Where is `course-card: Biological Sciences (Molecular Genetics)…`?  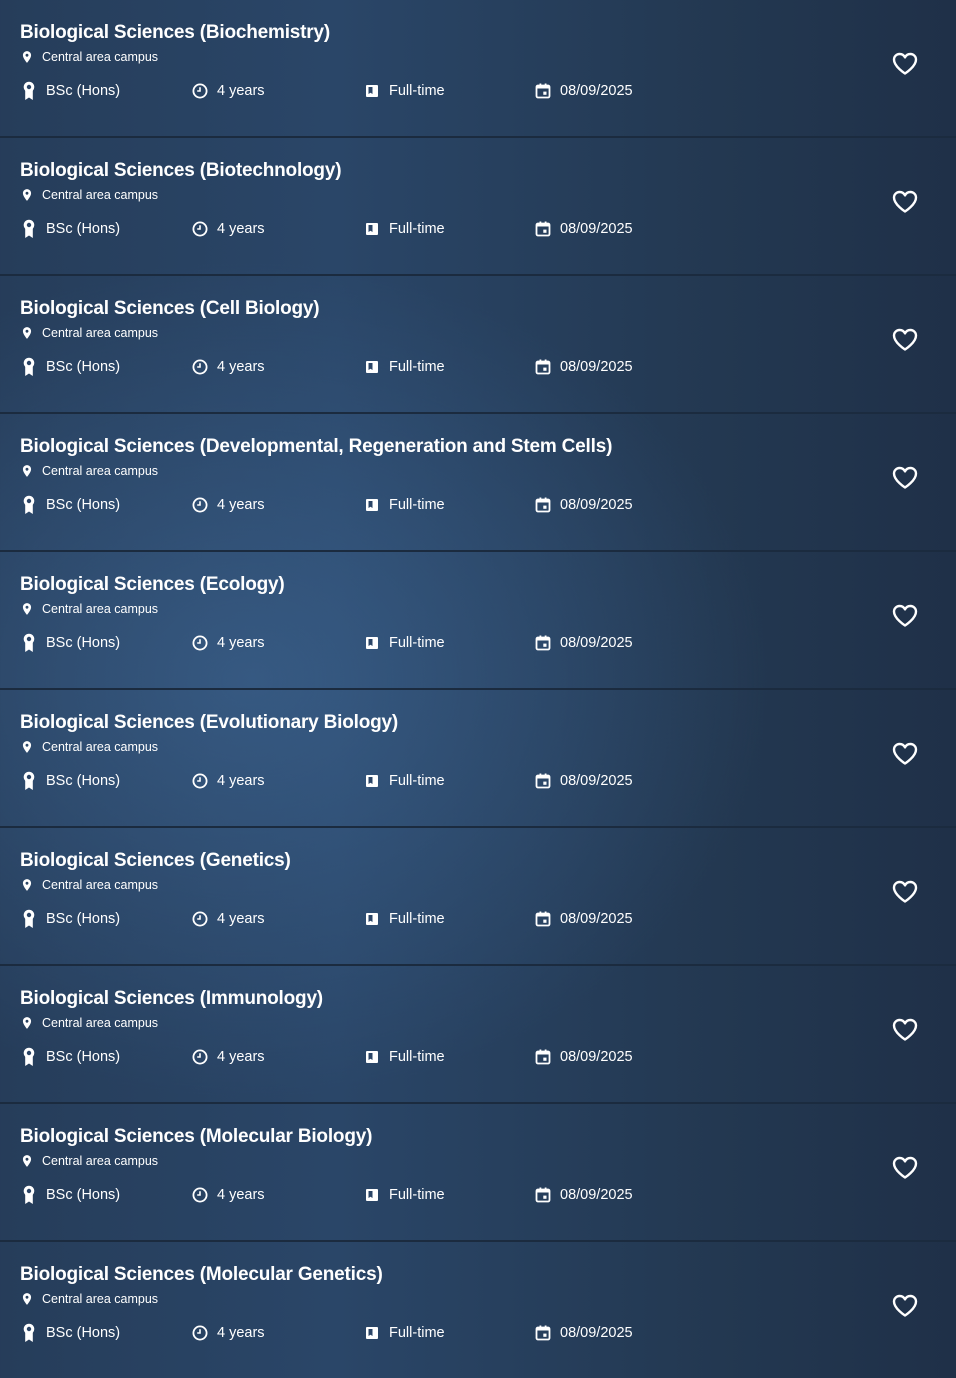
course-card: Biological Sciences (Molecular Genetics)… is located at coordinates (478, 1310).